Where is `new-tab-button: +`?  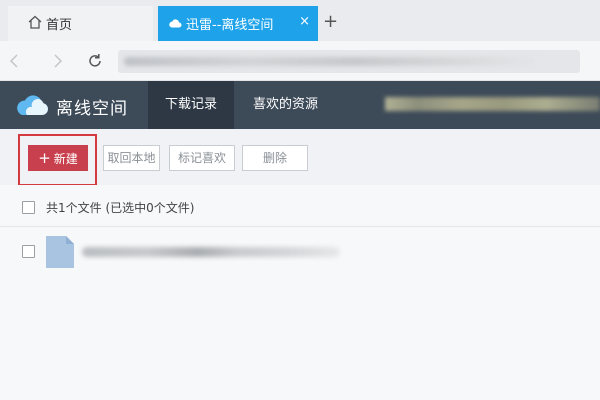
new-tab-button: + is located at coordinates (330, 22).